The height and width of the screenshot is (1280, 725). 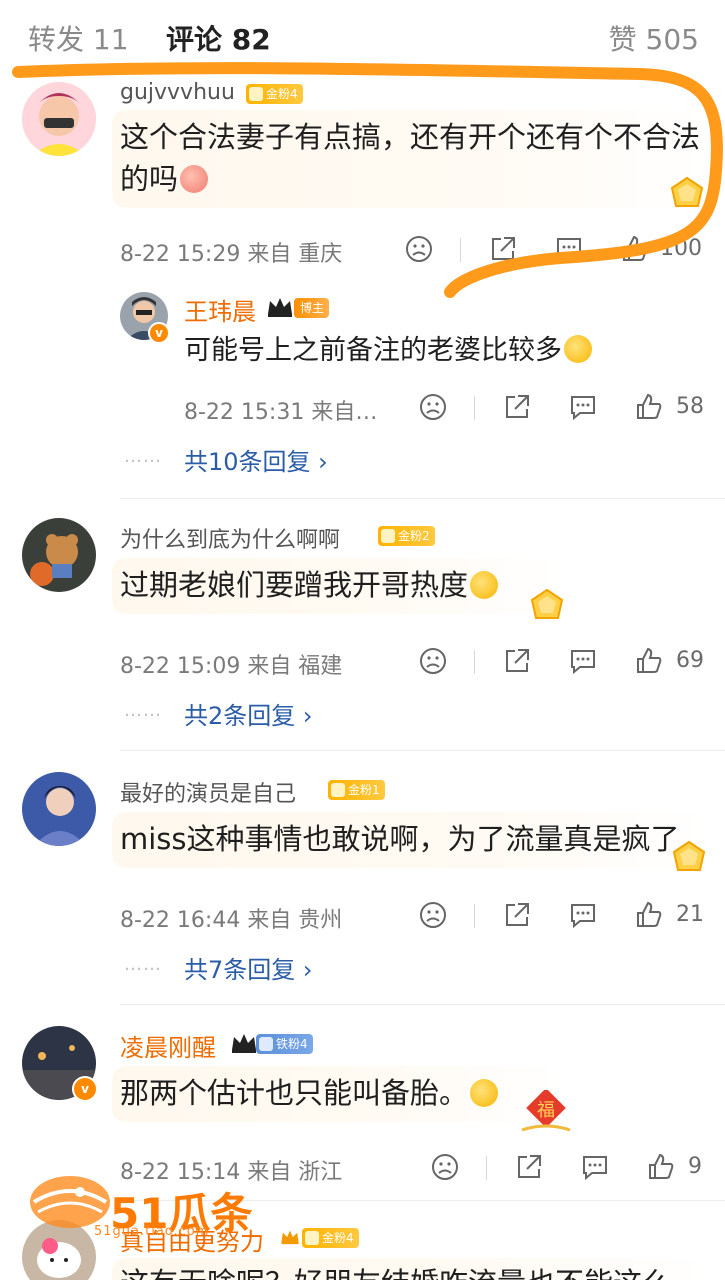 What do you see at coordinates (168, 1045) in the screenshot?
I see `comment-username: 凌晨刚醒` at bounding box center [168, 1045].